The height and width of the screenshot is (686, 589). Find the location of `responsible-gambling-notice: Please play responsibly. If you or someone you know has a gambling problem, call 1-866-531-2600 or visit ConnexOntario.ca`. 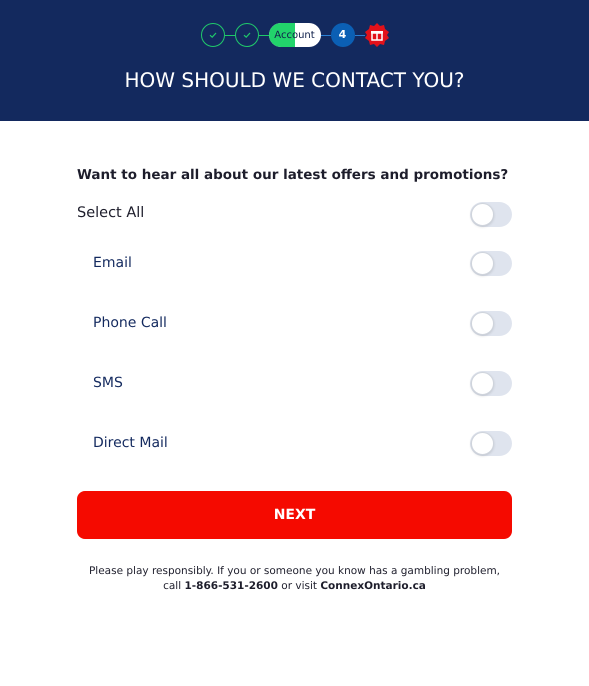

responsible-gambling-notice: Please play responsibly. If you or someone you know has a gambling problem, call 1-866-531-2600 or visit ConnexOntario.ca is located at coordinates (295, 579).